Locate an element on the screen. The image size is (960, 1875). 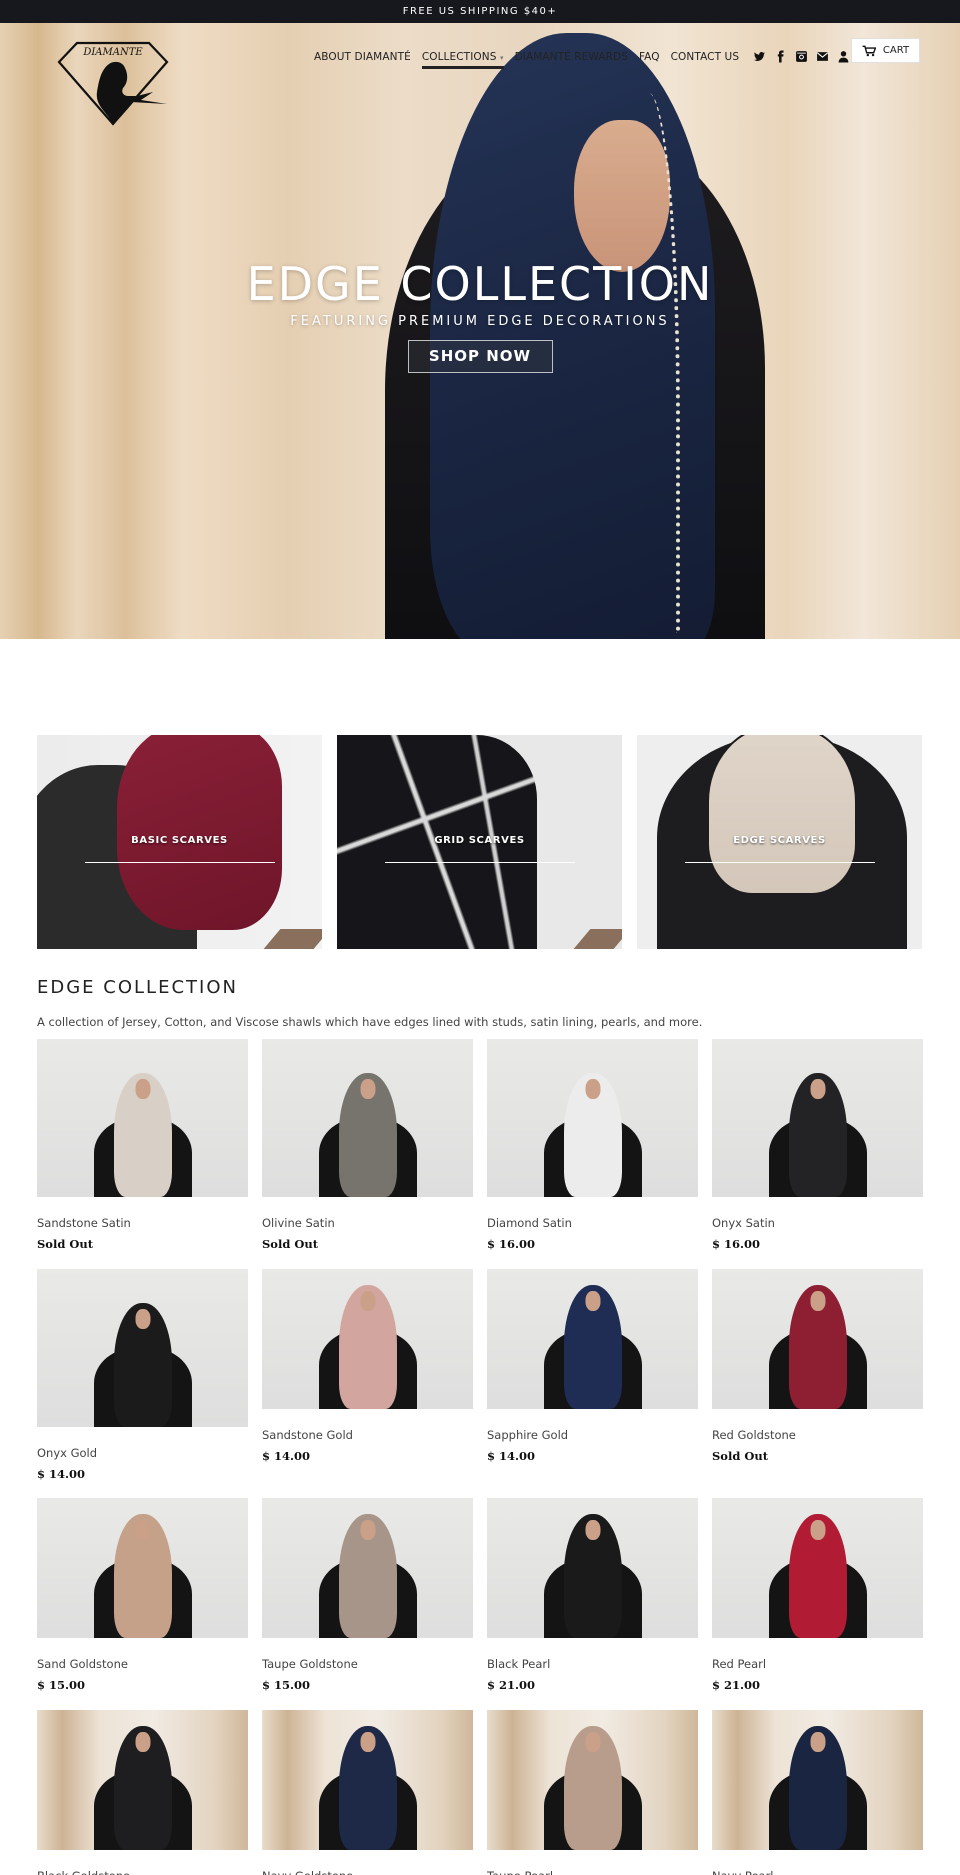
product-card: Red Goldstone Sold Out is located at coordinates (817, 1366).